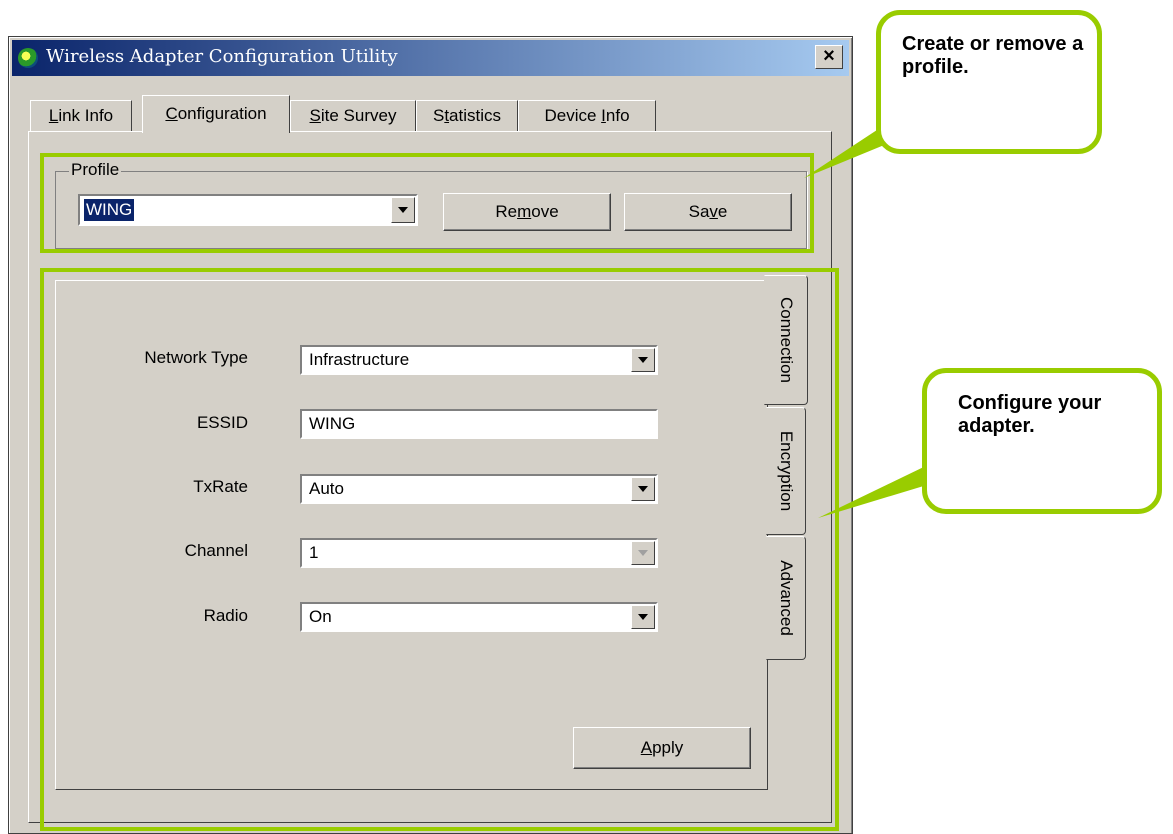 Image resolution: width=1173 pixels, height=834 pixels. I want to click on tab-configuration: Configuration, so click(216, 114).